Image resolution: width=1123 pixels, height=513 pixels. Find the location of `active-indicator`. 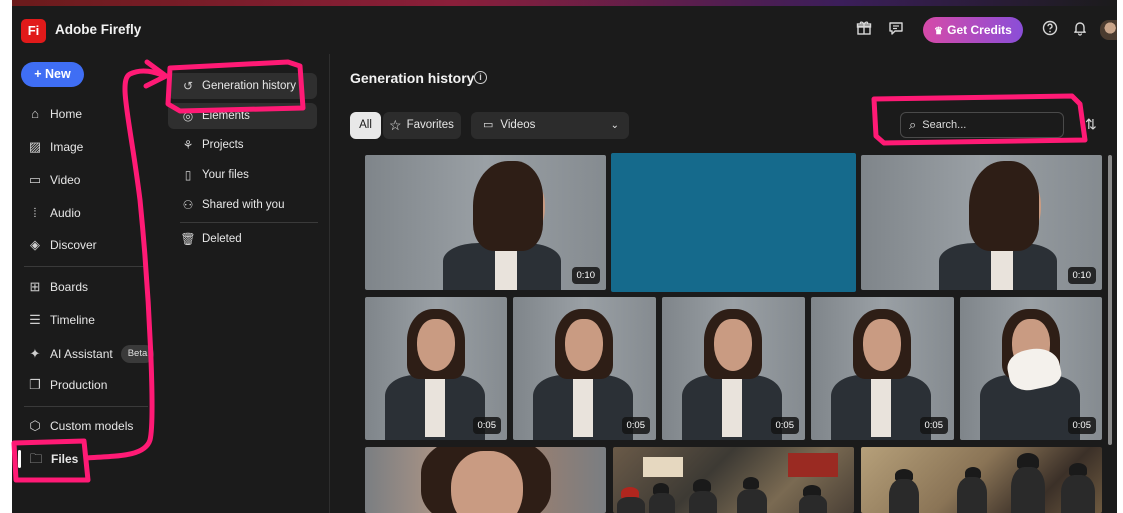

active-indicator is located at coordinates (19, 459).